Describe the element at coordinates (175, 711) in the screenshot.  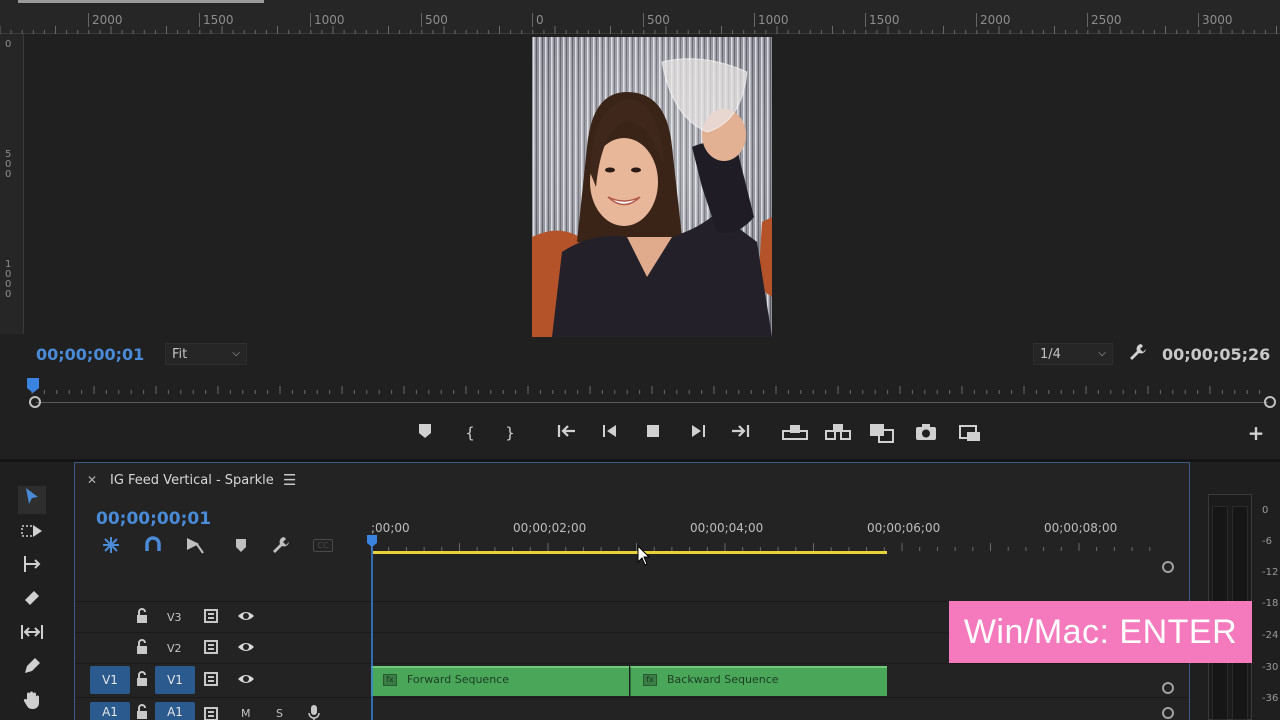
I see `track-target-a1: A1` at that location.